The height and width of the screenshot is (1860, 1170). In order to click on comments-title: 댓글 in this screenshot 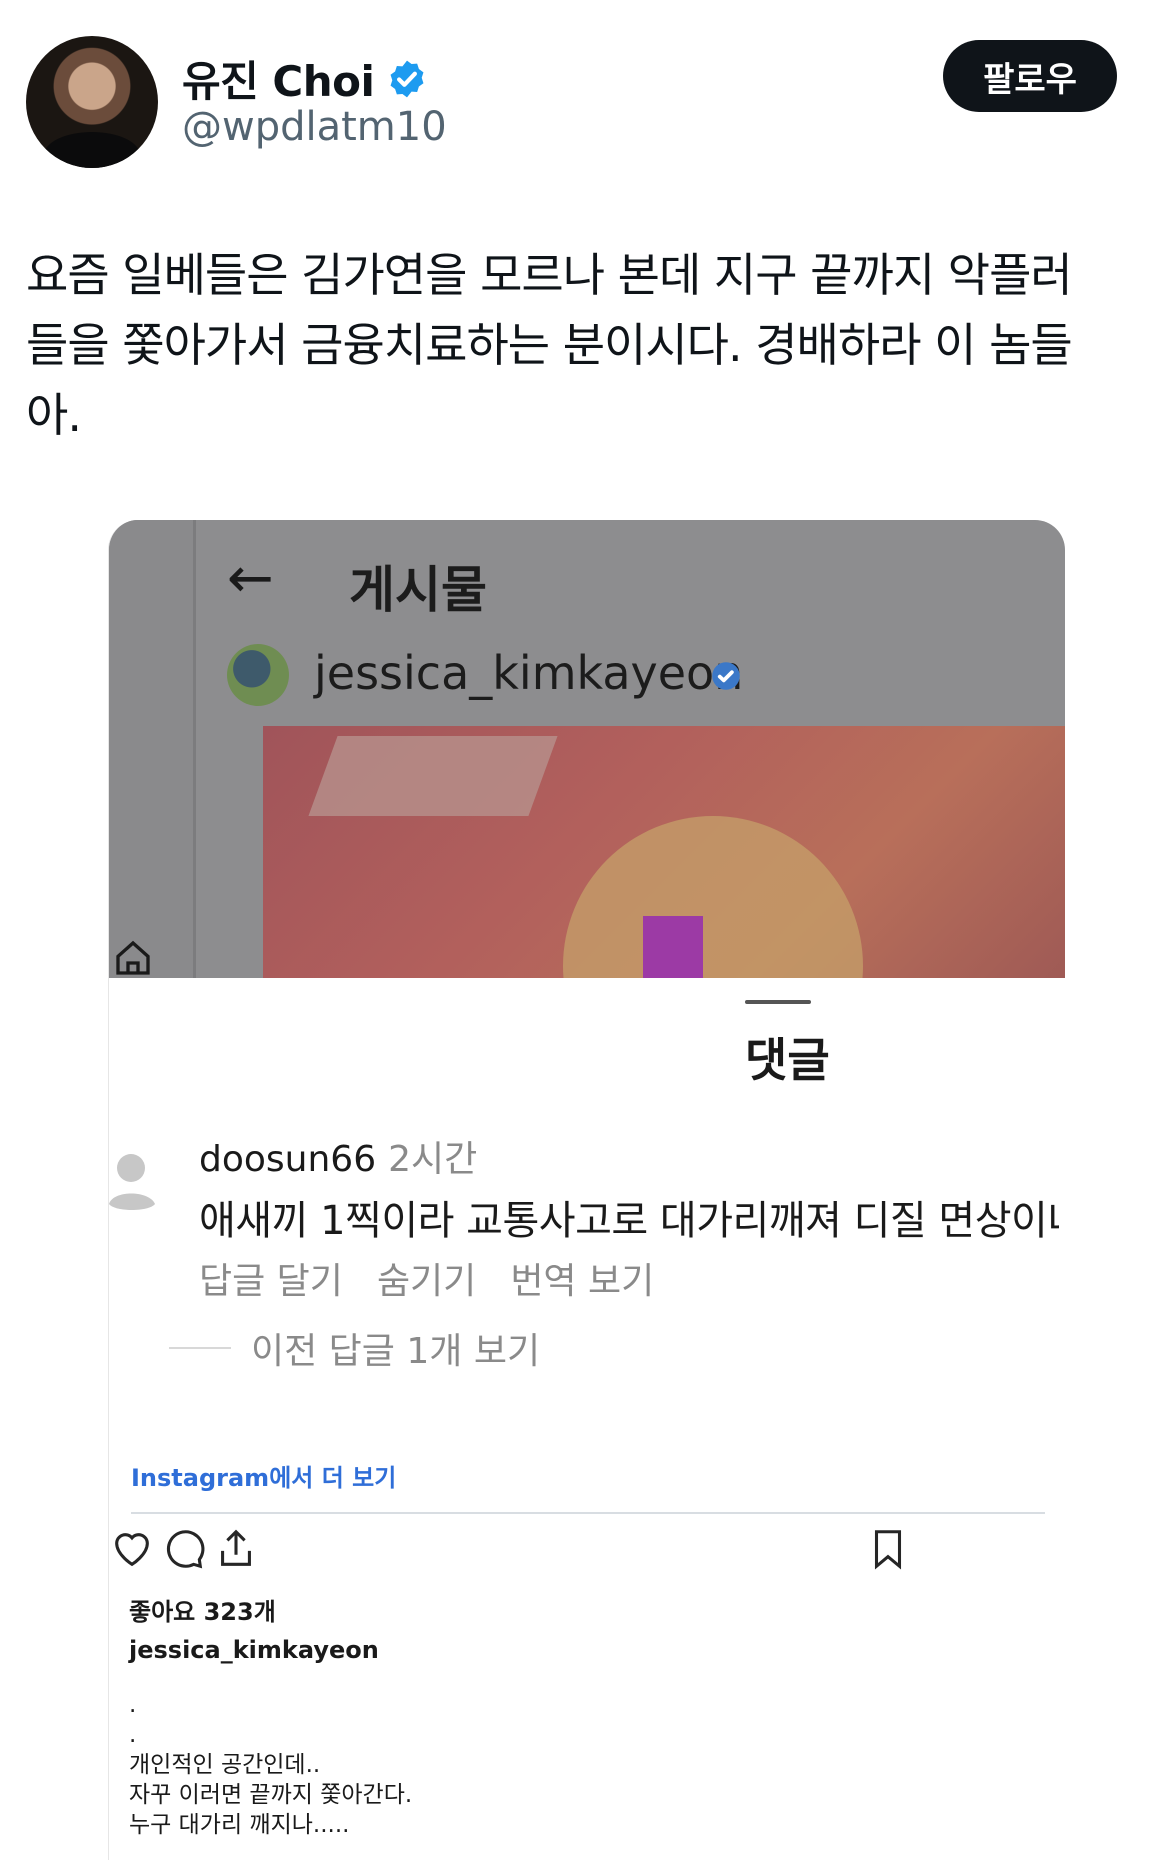, I will do `click(787, 1060)`.